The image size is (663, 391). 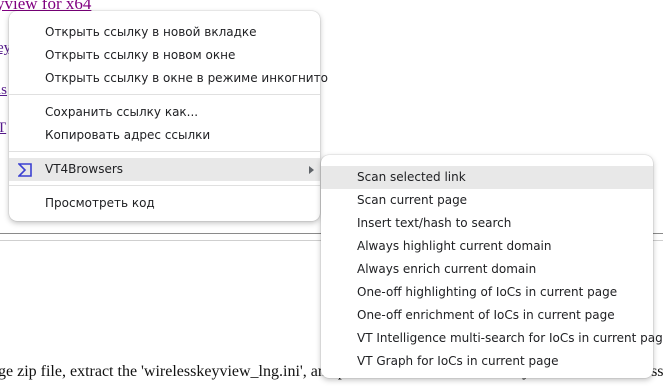 What do you see at coordinates (487, 177) in the screenshot?
I see `submenu-item-scan-selected-link: Scan selected link` at bounding box center [487, 177].